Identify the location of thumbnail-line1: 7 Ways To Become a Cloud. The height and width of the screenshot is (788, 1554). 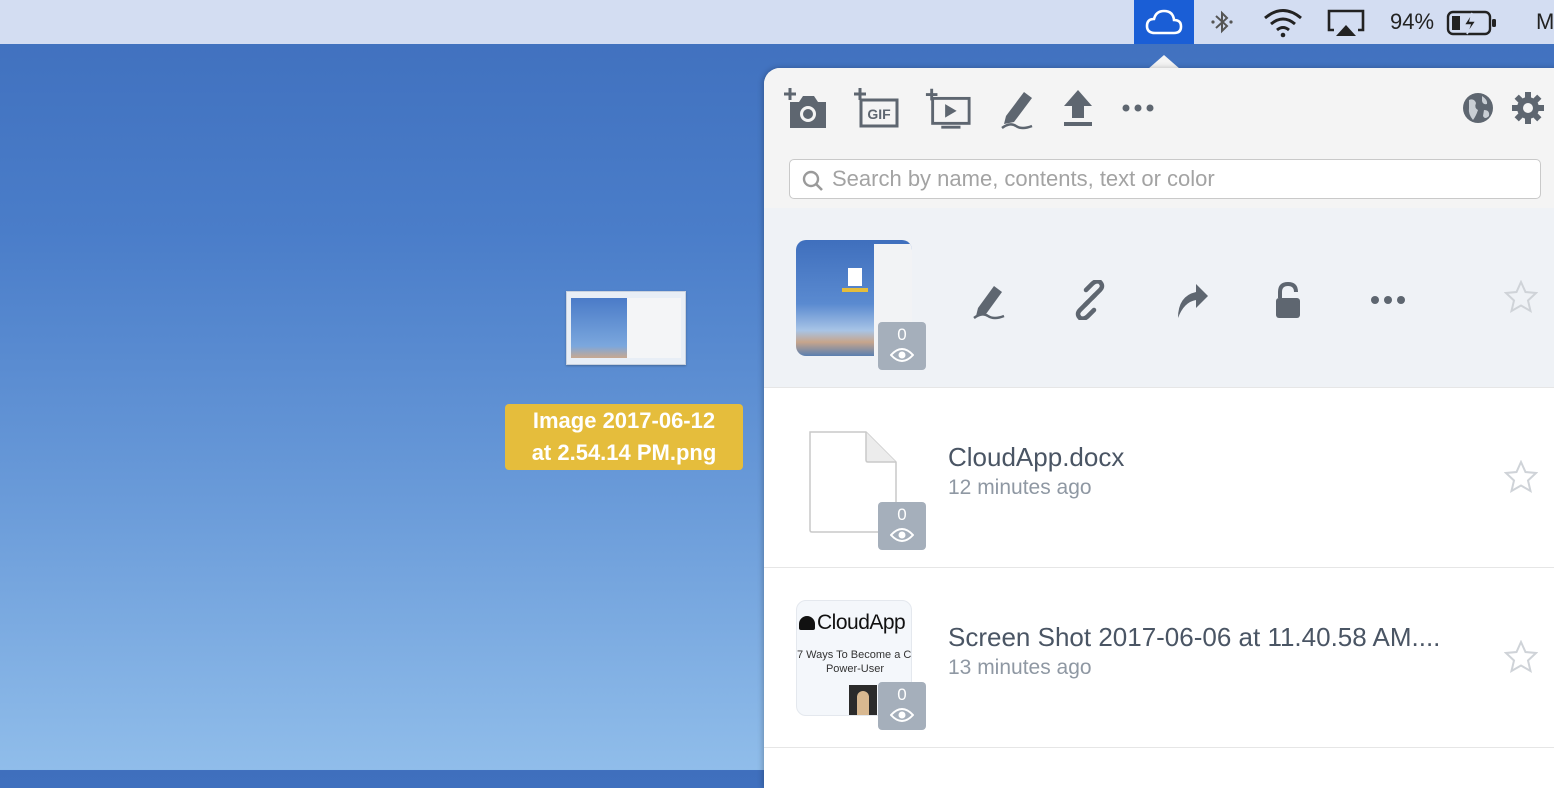
(854, 655).